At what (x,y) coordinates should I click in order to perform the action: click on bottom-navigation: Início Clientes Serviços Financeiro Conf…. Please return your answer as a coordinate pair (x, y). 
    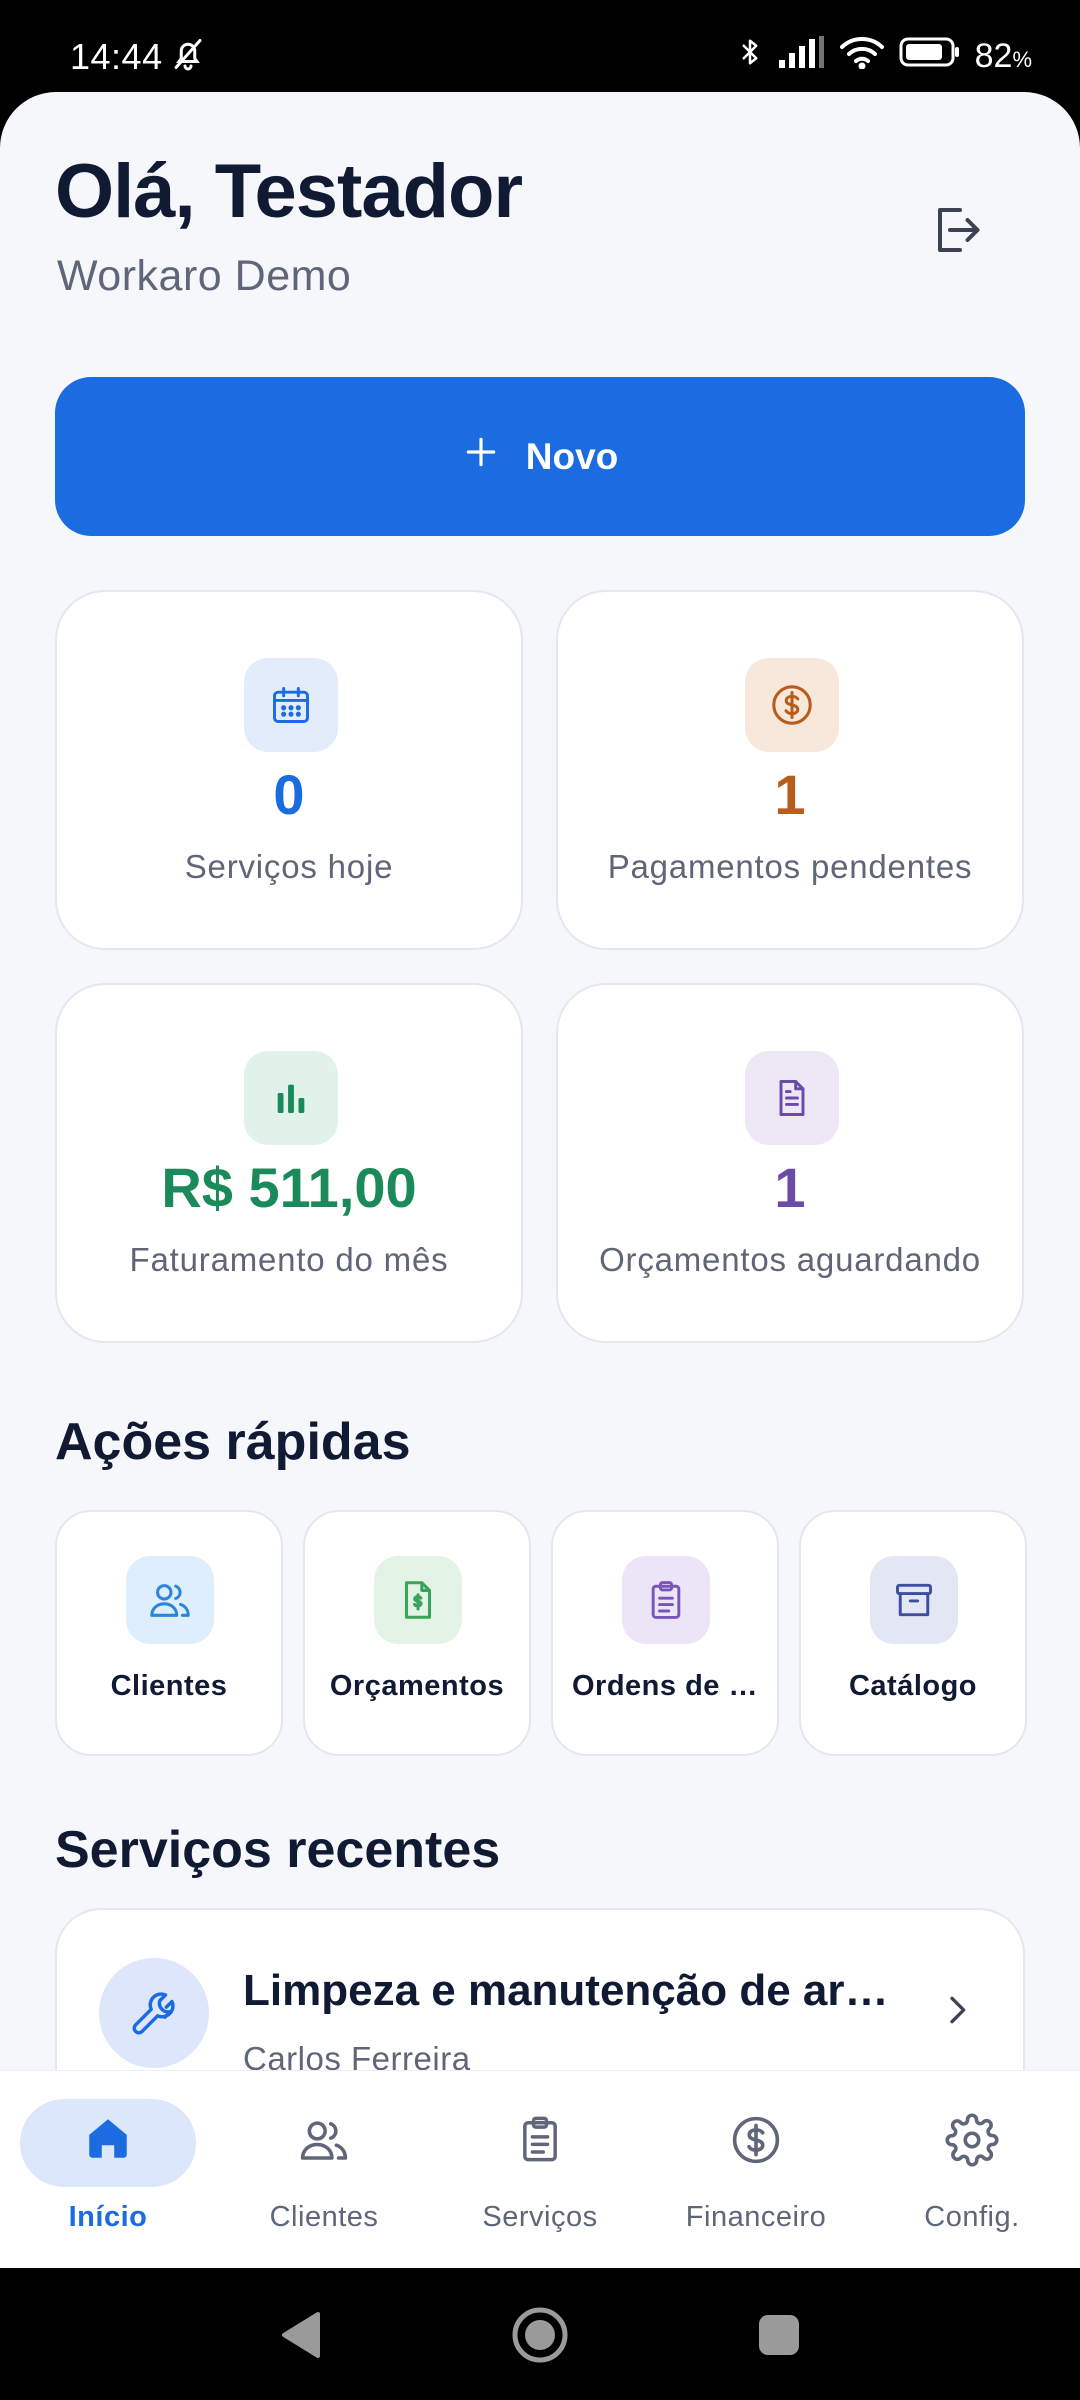
    Looking at the image, I should click on (540, 2169).